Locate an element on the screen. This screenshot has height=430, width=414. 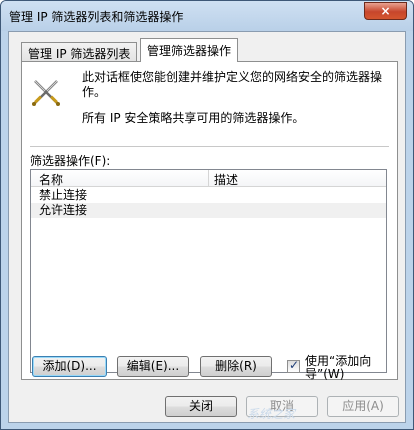
description-text: 此对话框使您能创建并维护定义您的网络安全的筛选器操作。 is located at coordinates (232, 84).